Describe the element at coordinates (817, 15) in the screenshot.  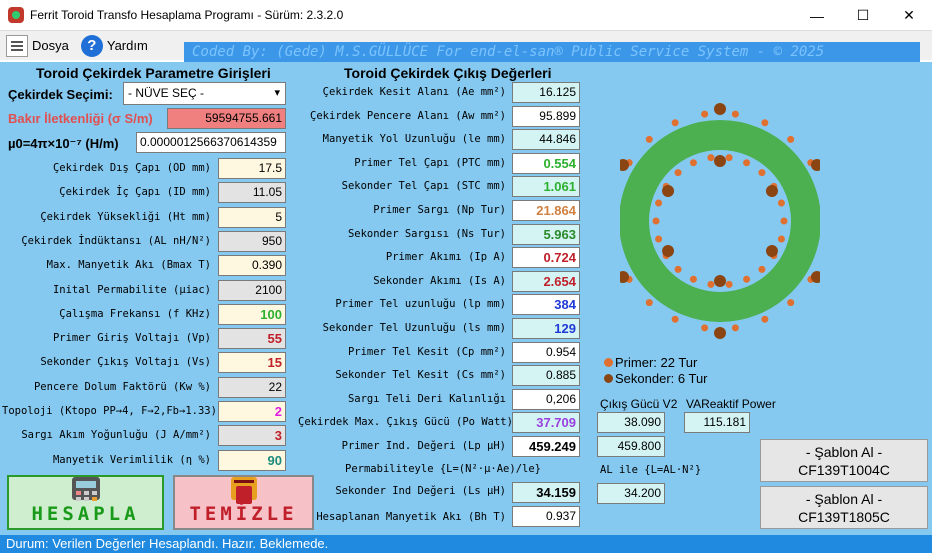
I see `minimize-button: —` at that location.